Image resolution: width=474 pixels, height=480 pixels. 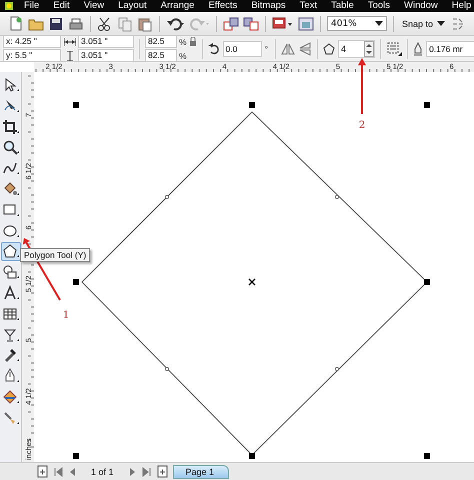 I want to click on tooltip: Polygon Tool (Y), so click(x=55, y=255).